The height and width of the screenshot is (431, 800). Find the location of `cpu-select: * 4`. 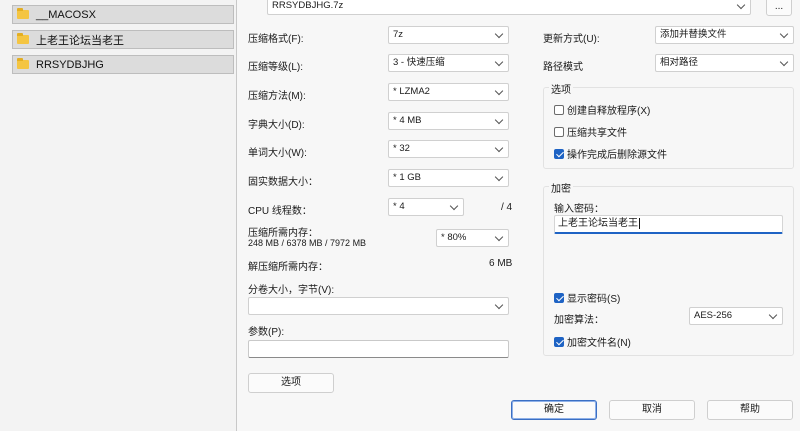

cpu-select: * 4 is located at coordinates (426, 207).